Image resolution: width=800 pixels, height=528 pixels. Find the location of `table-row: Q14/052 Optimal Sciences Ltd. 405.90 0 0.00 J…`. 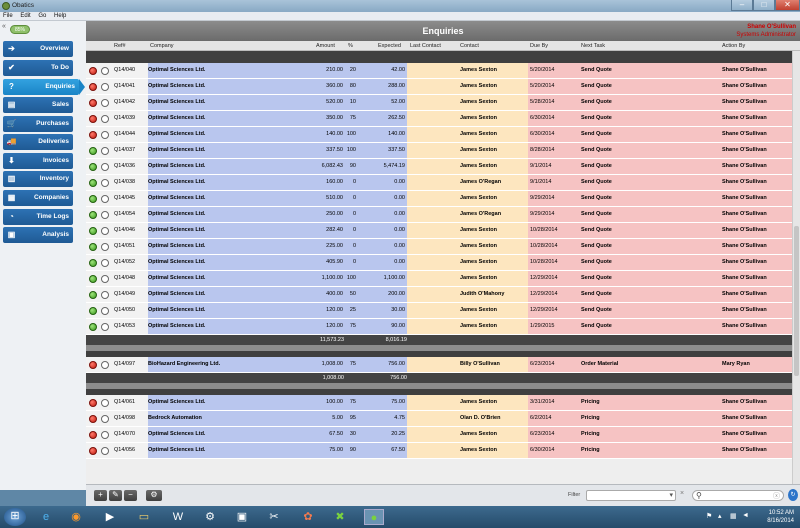

table-row: Q14/052 Optimal Sciences Ltd. 405.90 0 0.00 J… is located at coordinates (439, 263).